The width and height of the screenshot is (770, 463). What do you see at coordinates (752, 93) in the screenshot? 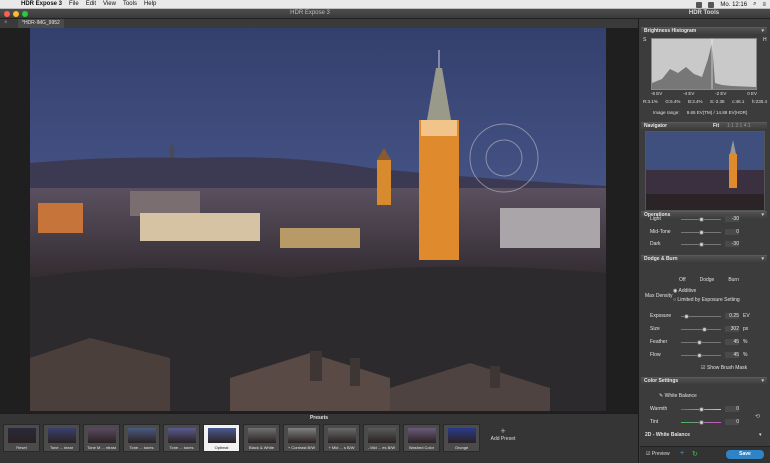
I see `ev-label: 0 EV` at bounding box center [752, 93].